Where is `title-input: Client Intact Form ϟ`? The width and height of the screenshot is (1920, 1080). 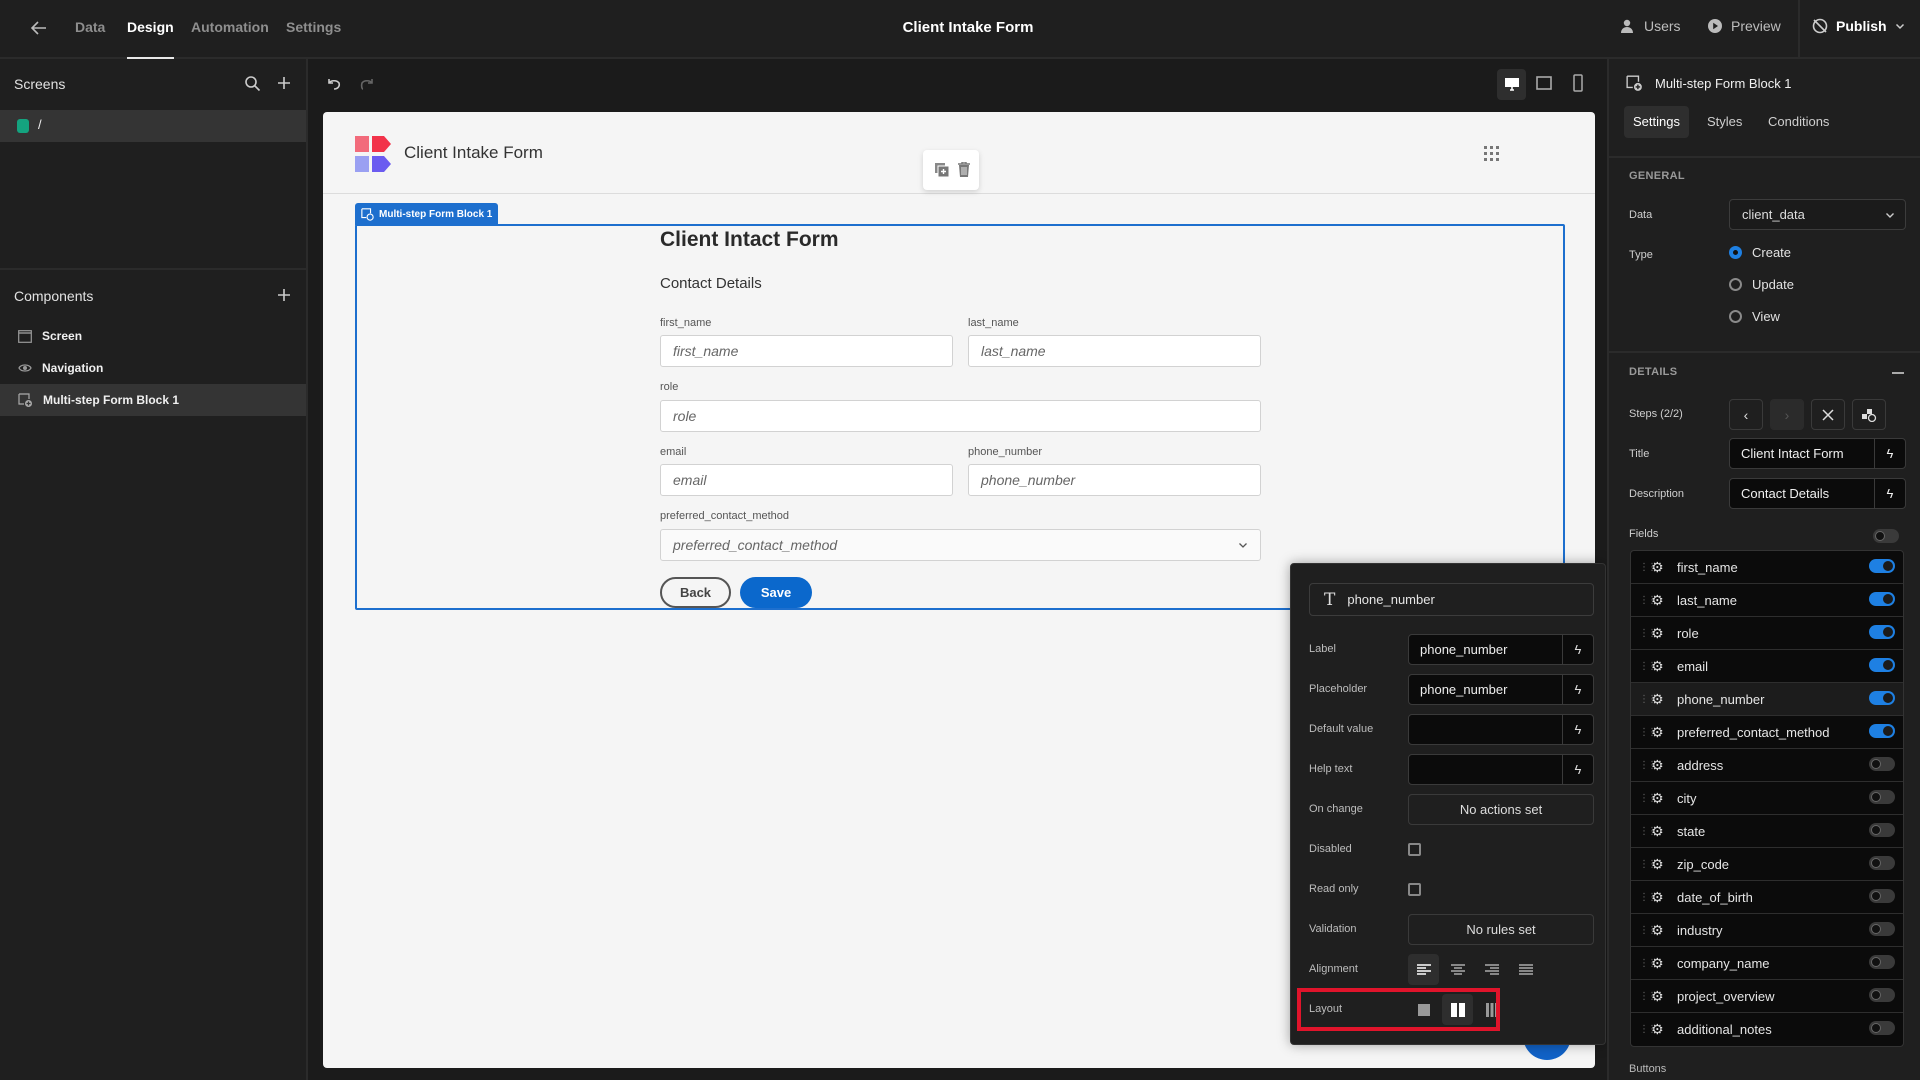
title-input: Client Intact Form ϟ is located at coordinates (1817, 453).